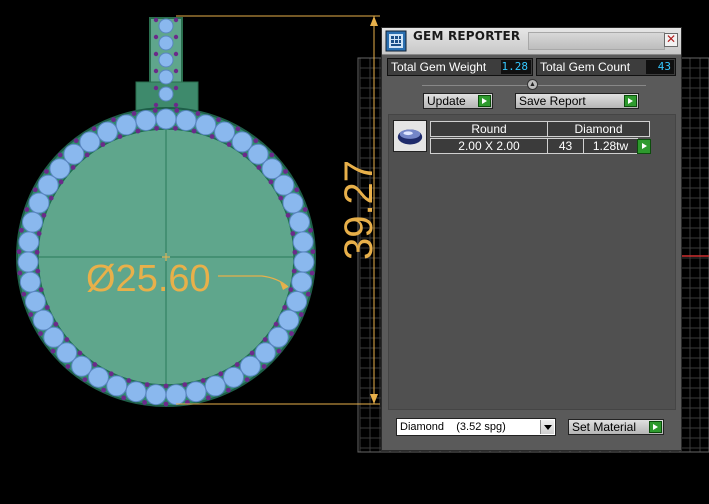  I want to click on total-gem-weight-label: Total Gem Weight, so click(439, 67).